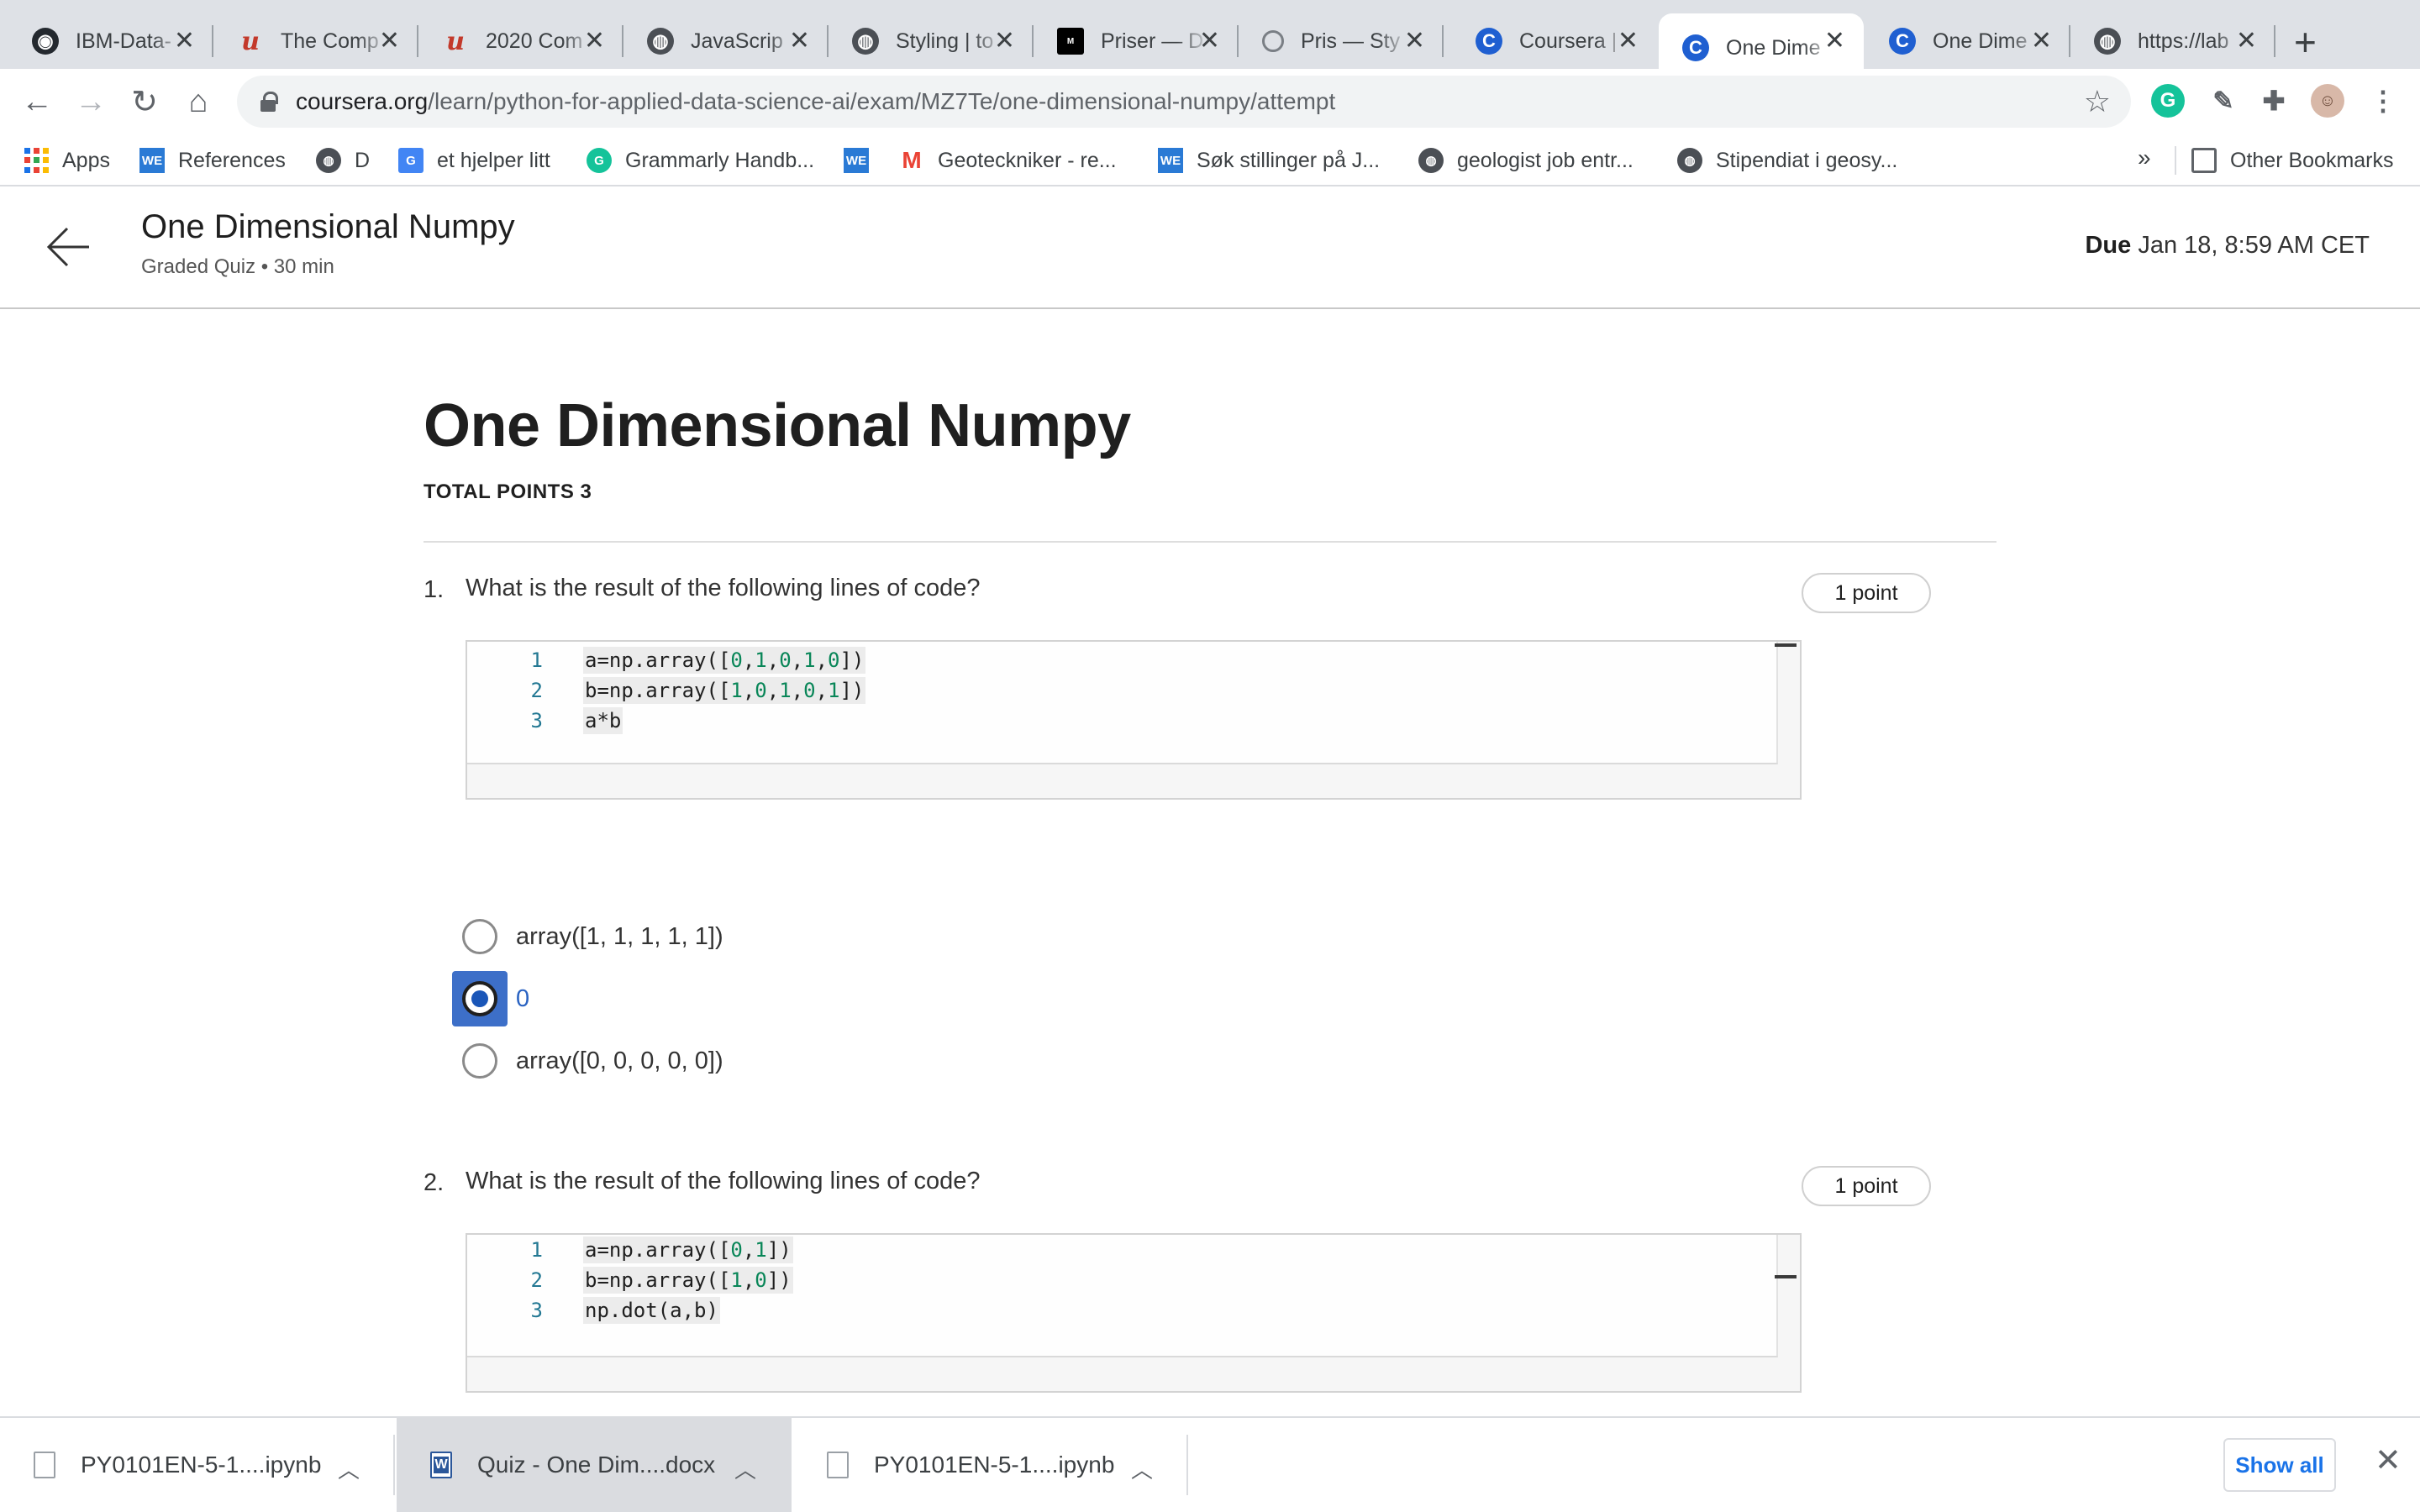 The width and height of the screenshot is (2420, 1512). What do you see at coordinates (269, 102) in the screenshot?
I see `lock-icon` at bounding box center [269, 102].